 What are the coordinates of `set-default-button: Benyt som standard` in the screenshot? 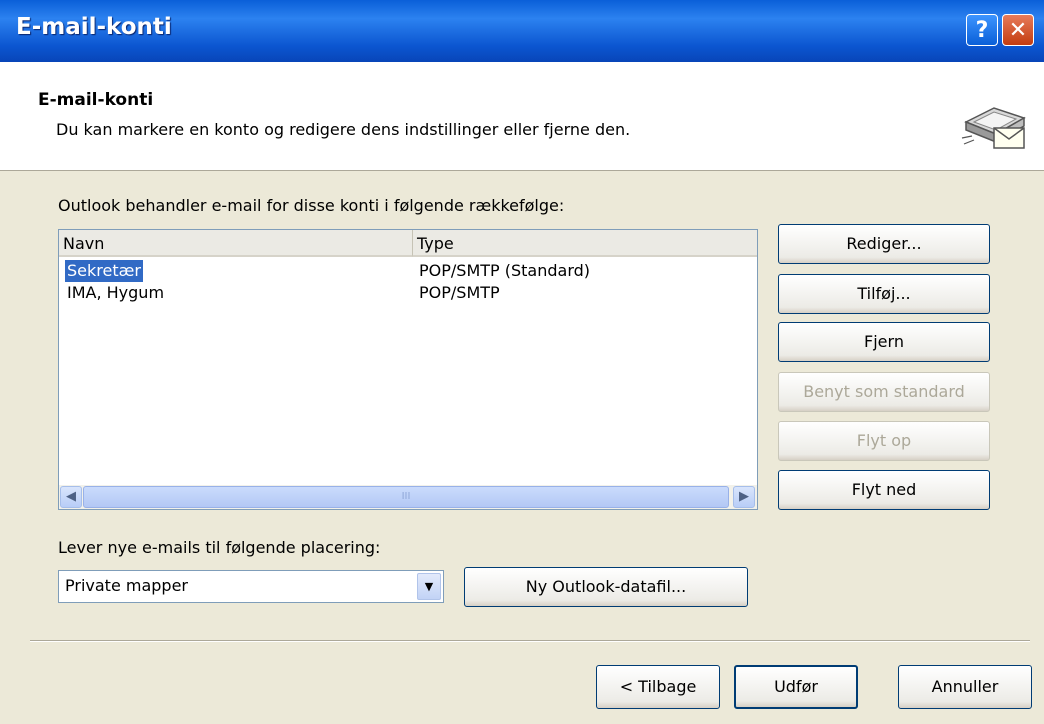 It's located at (884, 392).